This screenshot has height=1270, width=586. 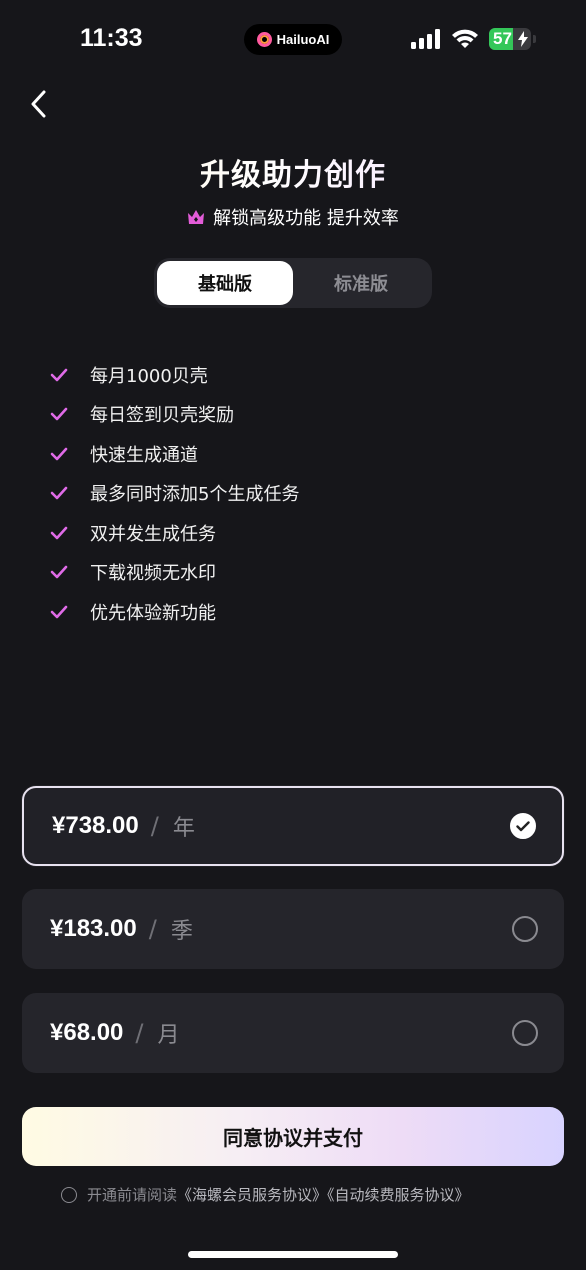 What do you see at coordinates (69, 1194) in the screenshot?
I see `agreement-checkbox` at bounding box center [69, 1194].